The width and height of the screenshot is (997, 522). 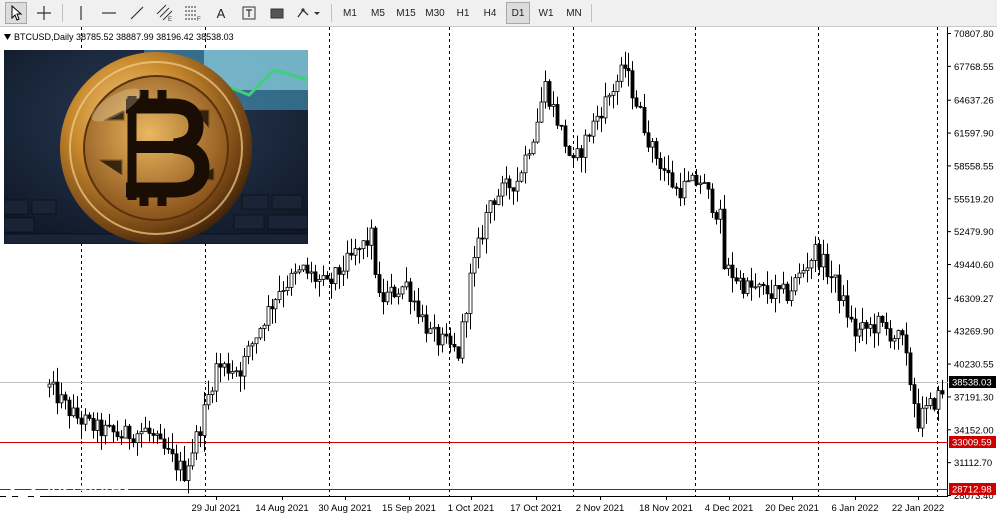 What do you see at coordinates (221, 13) in the screenshot?
I see `text-tool-button: A` at bounding box center [221, 13].